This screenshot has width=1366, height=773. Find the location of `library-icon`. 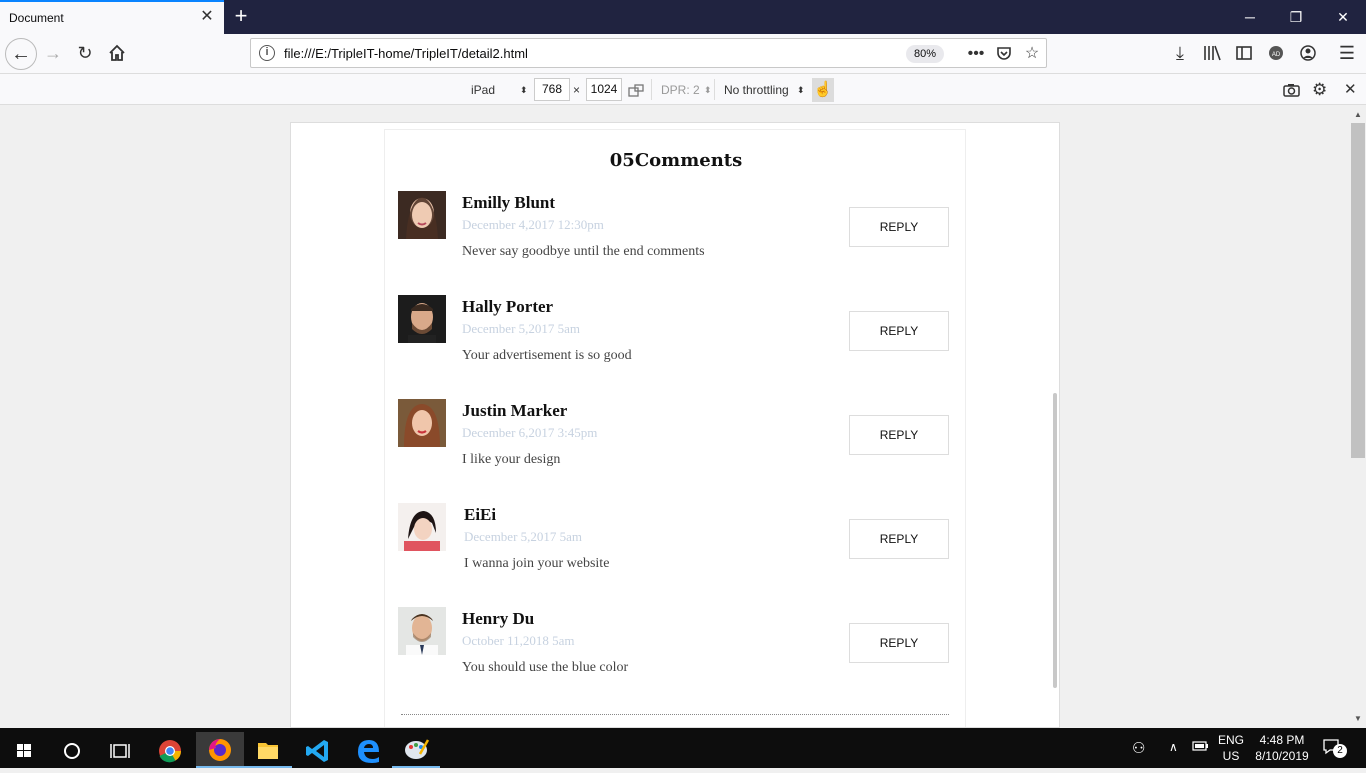

library-icon is located at coordinates (1212, 53).